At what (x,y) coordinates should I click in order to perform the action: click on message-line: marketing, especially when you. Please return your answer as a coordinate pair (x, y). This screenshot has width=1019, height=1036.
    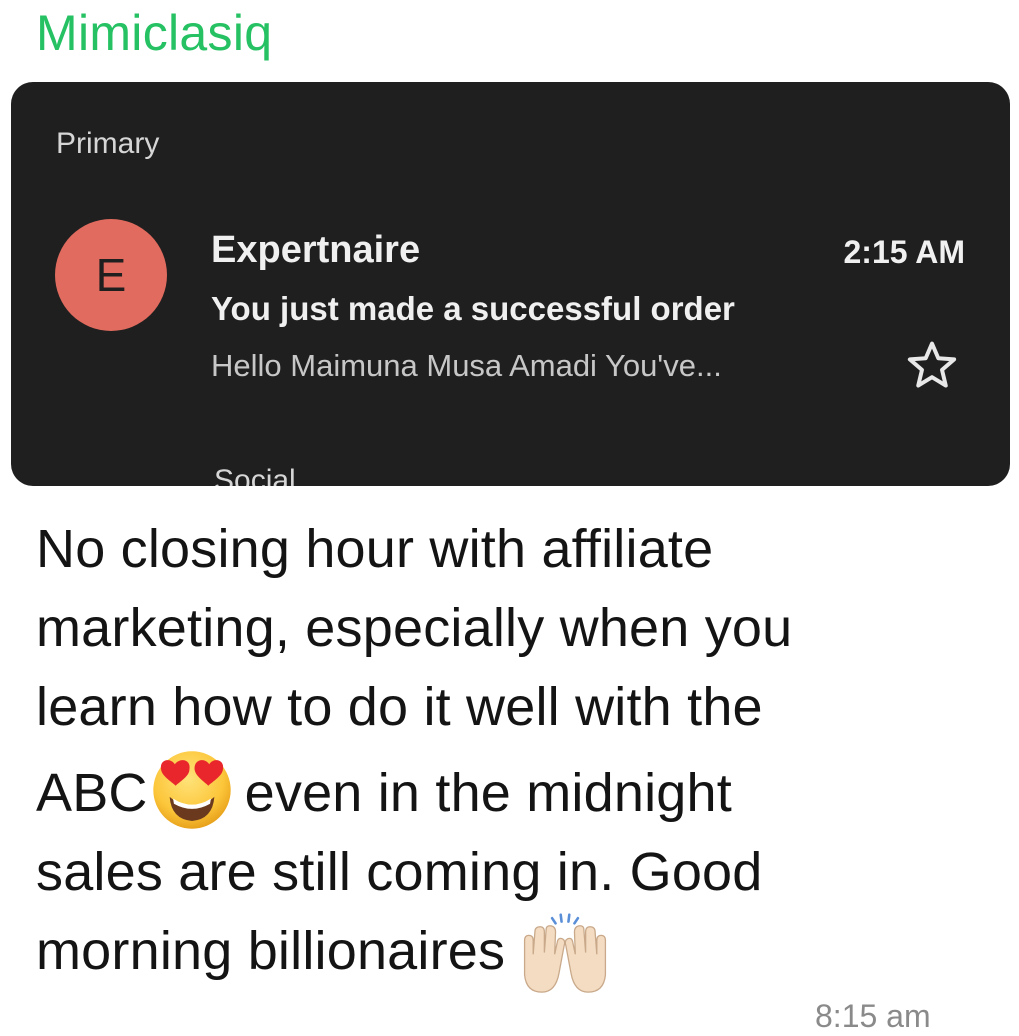
    Looking at the image, I should click on (414, 628).